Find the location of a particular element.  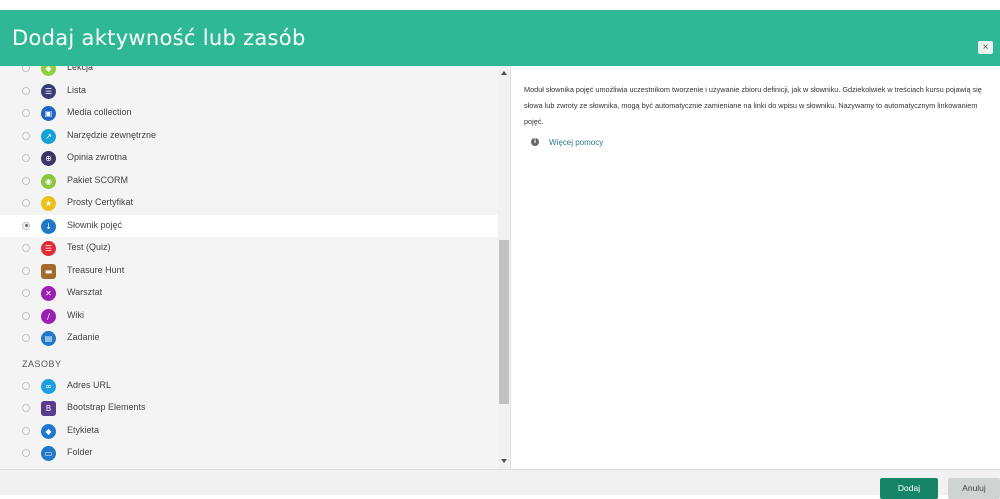

media-collection-icon: ▣ is located at coordinates (48, 113).